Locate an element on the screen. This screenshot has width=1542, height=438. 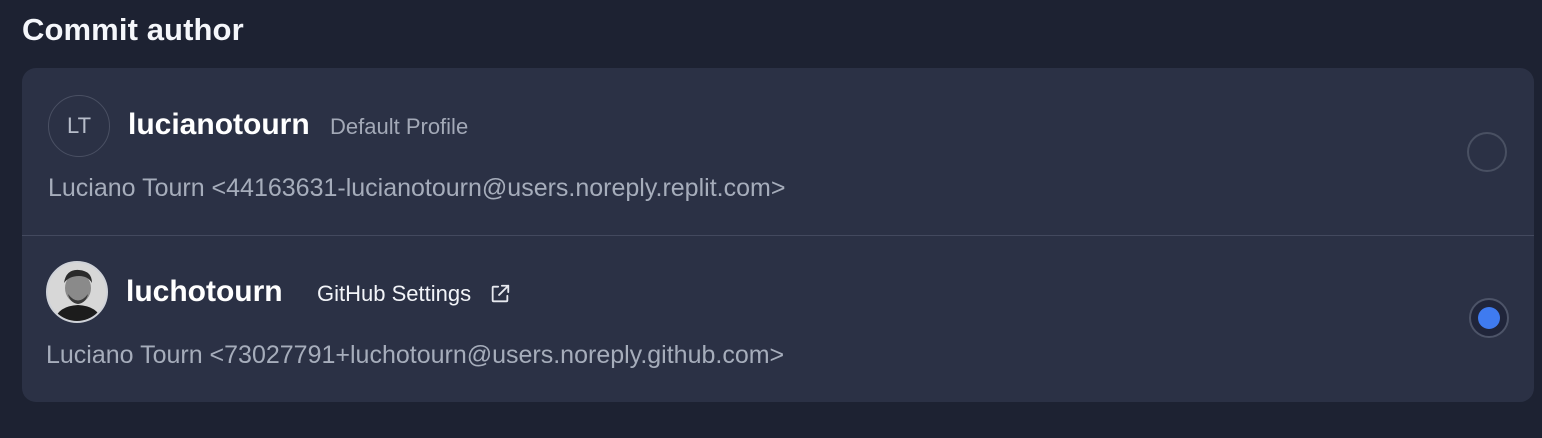
user-photo-icon is located at coordinates (77, 292).